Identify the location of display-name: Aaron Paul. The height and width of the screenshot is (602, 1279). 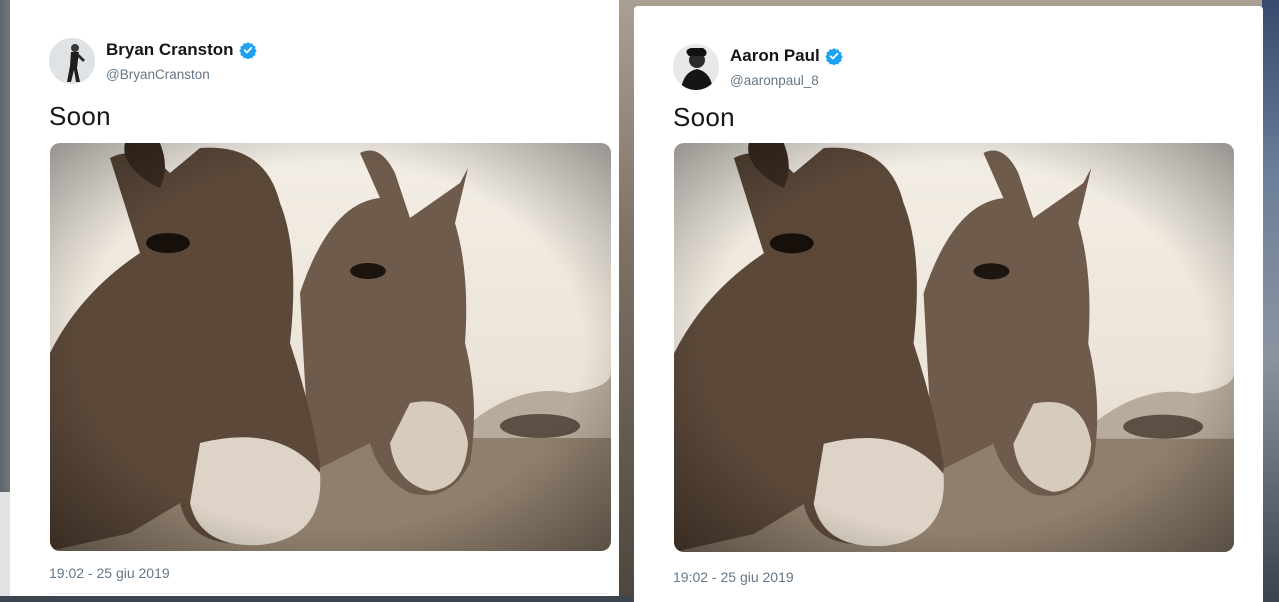
(775, 56).